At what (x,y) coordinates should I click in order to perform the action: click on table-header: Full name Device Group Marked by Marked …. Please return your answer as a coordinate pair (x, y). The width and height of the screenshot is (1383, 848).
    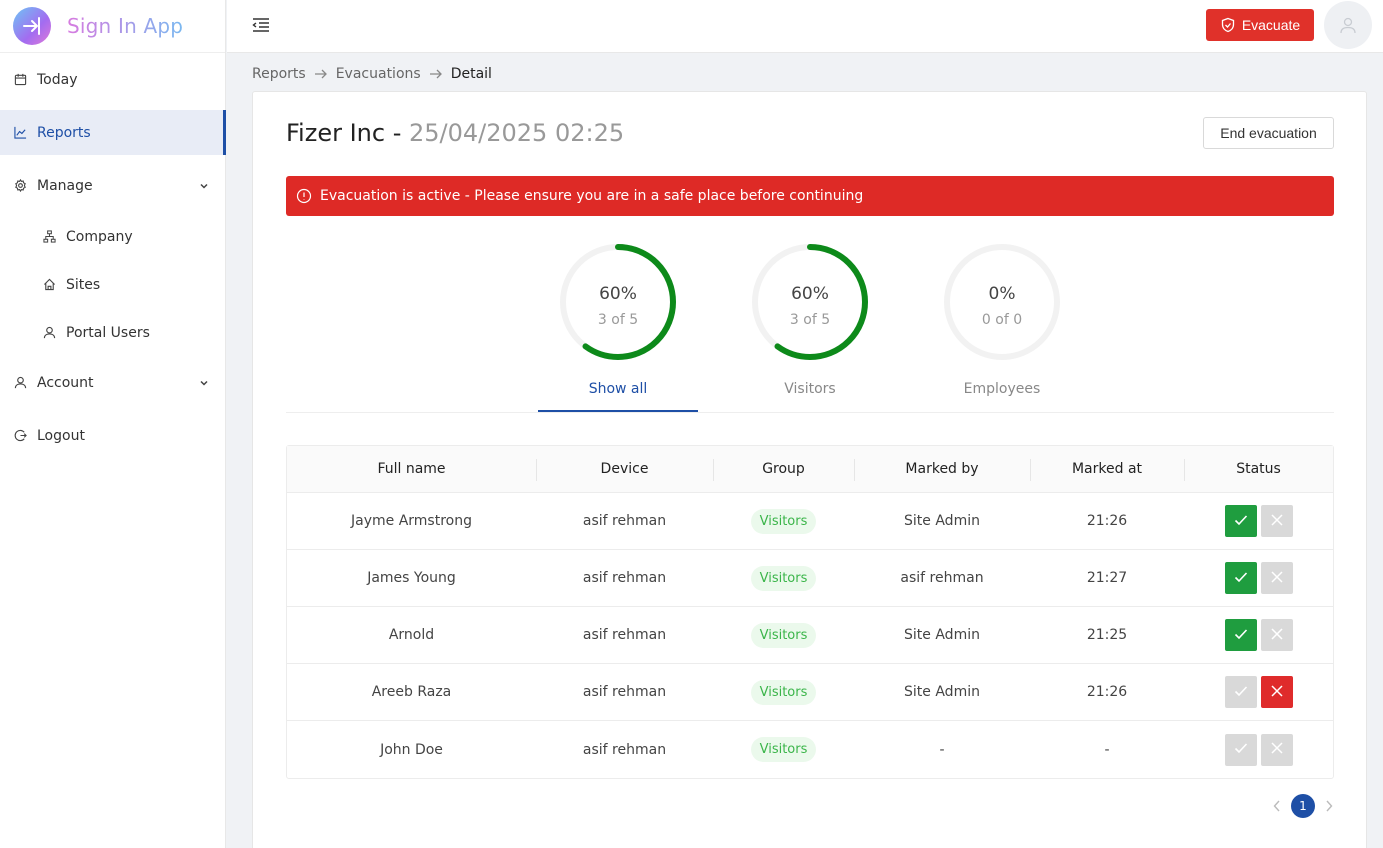
    Looking at the image, I should click on (810, 469).